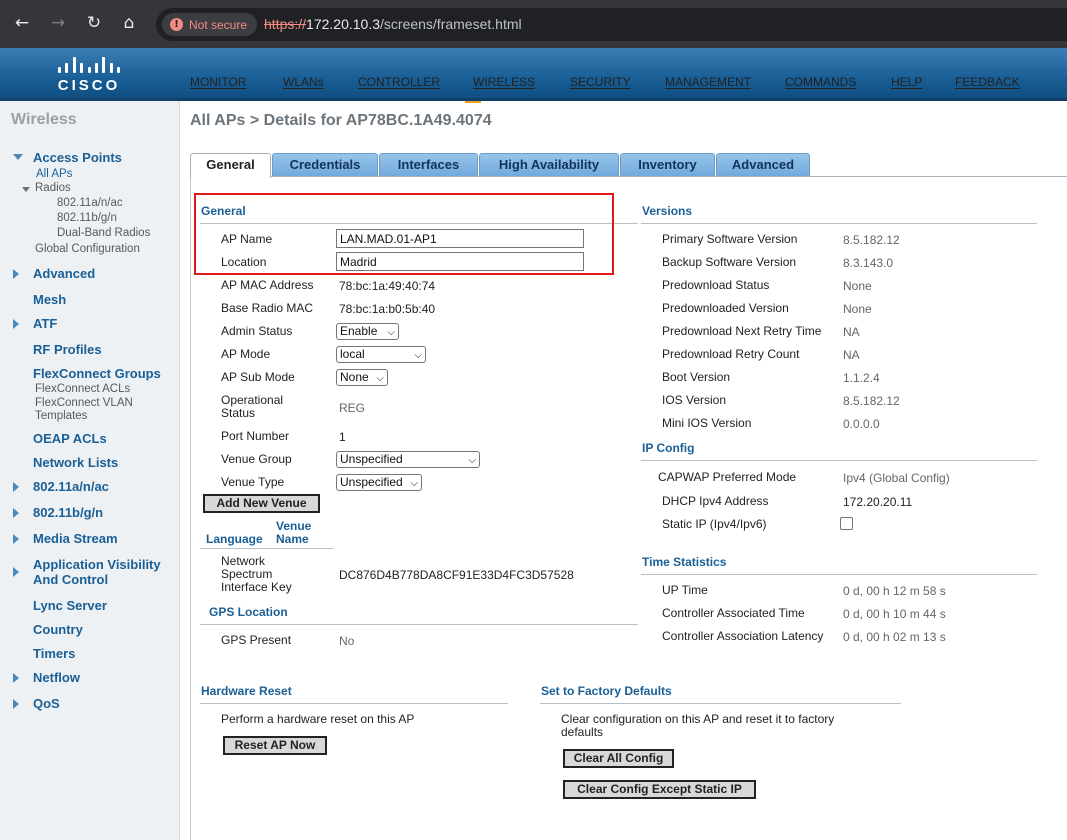 The height and width of the screenshot is (840, 1067). What do you see at coordinates (18, 157) in the screenshot?
I see `expanded-arrow-icon` at bounding box center [18, 157].